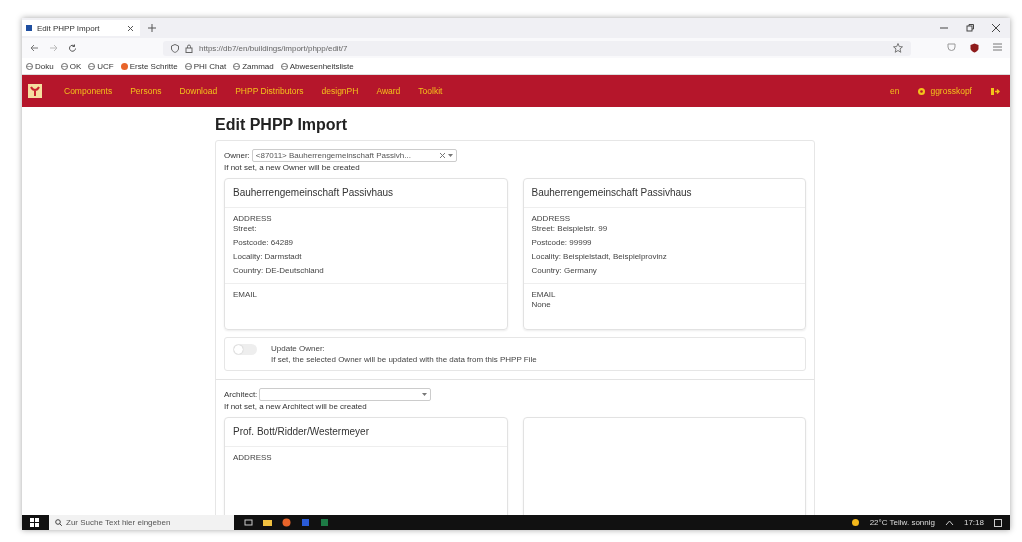 The height and width of the screenshot is (542, 1022). What do you see at coordinates (146, 91) in the screenshot?
I see `nav-link: Persons` at bounding box center [146, 91].